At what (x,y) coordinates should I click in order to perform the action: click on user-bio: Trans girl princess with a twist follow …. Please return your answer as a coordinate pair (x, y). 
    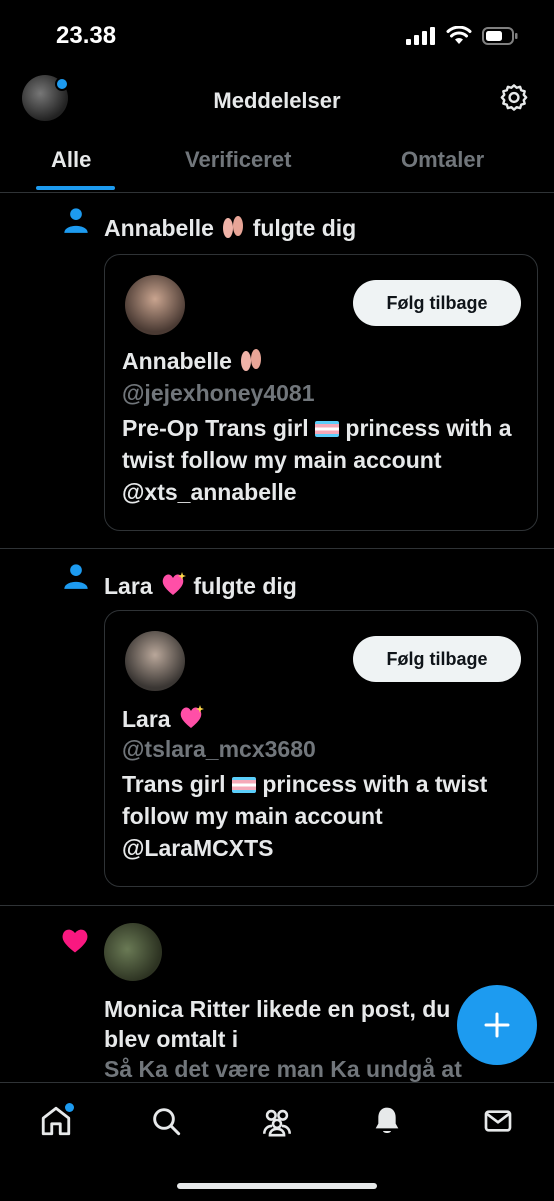
    Looking at the image, I should click on (322, 816).